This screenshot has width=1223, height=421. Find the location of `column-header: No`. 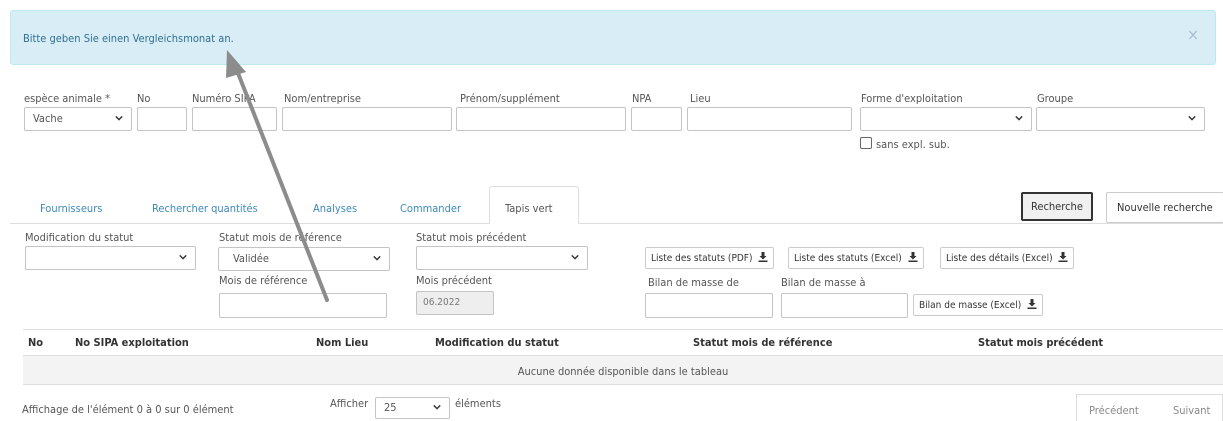

column-header: No is located at coordinates (35, 342).